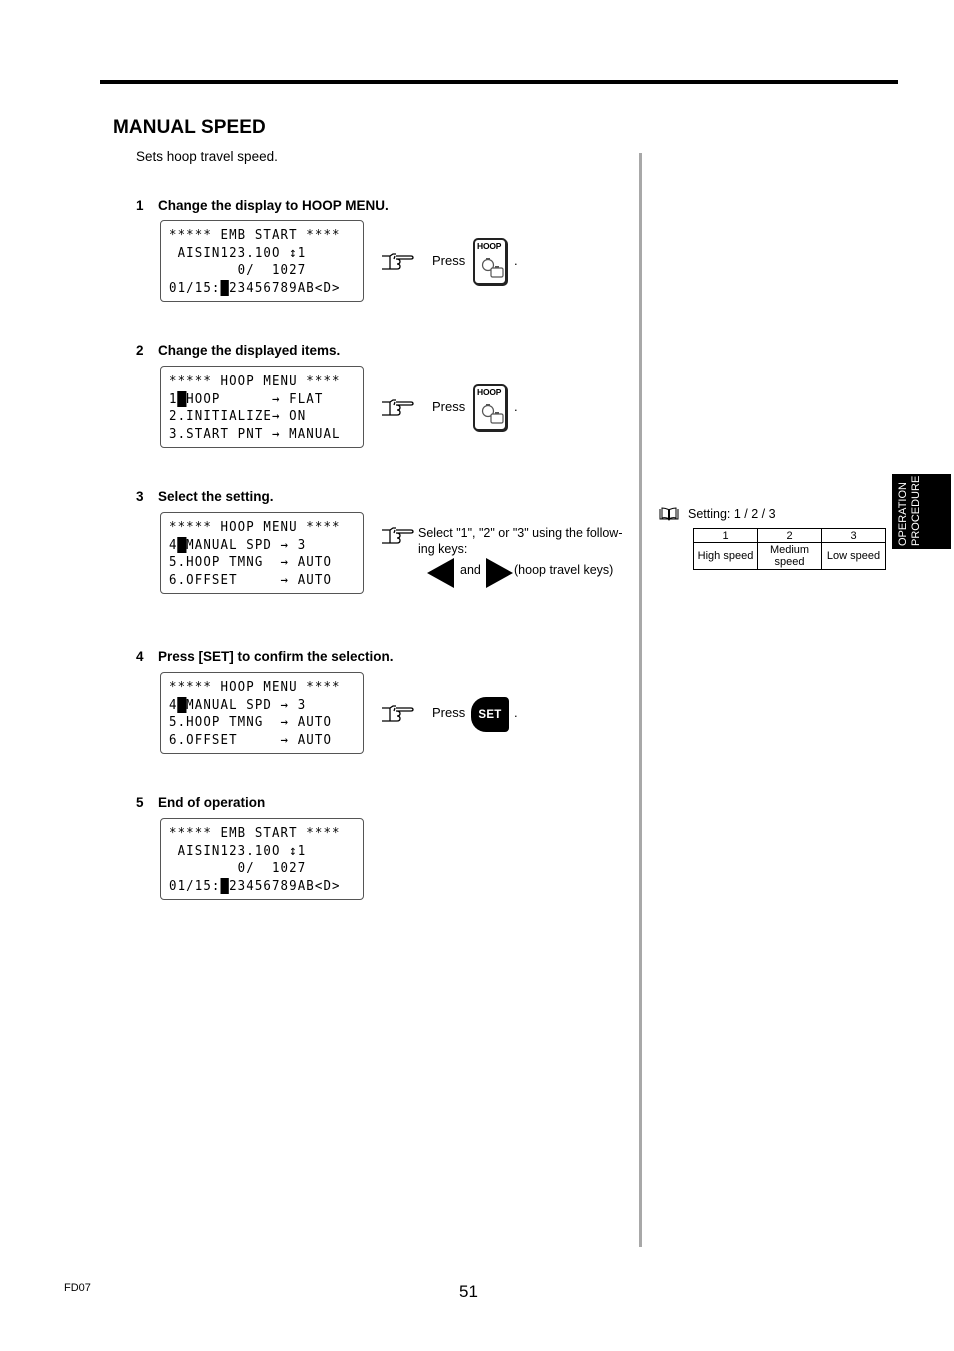  What do you see at coordinates (77, 1288) in the screenshot?
I see `footer-code: FD07` at bounding box center [77, 1288].